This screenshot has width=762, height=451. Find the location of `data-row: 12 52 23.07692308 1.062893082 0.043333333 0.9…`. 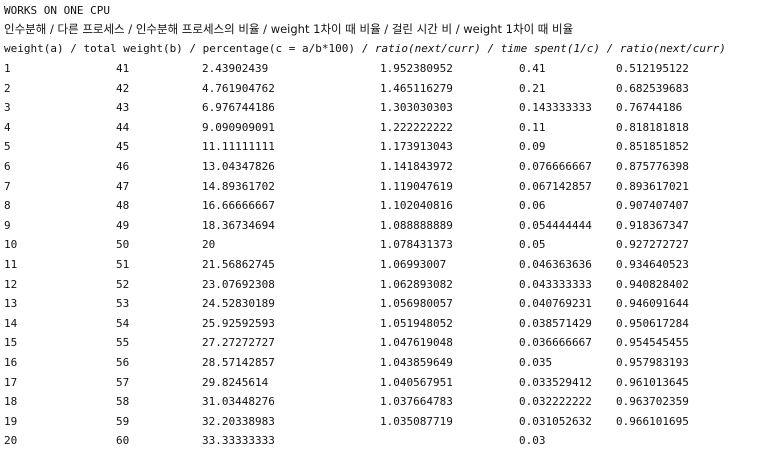

data-row: 12 52 23.07692308 1.062893082 0.043333333 0.9… is located at coordinates (383, 285).